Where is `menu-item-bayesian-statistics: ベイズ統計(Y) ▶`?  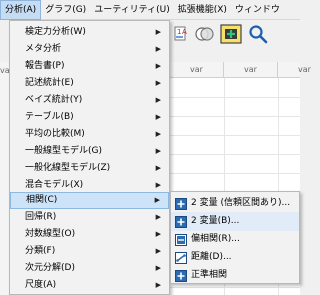 menu-item-bayesian-statistics: ベイズ統計(Y) ▶ is located at coordinates (89, 100).